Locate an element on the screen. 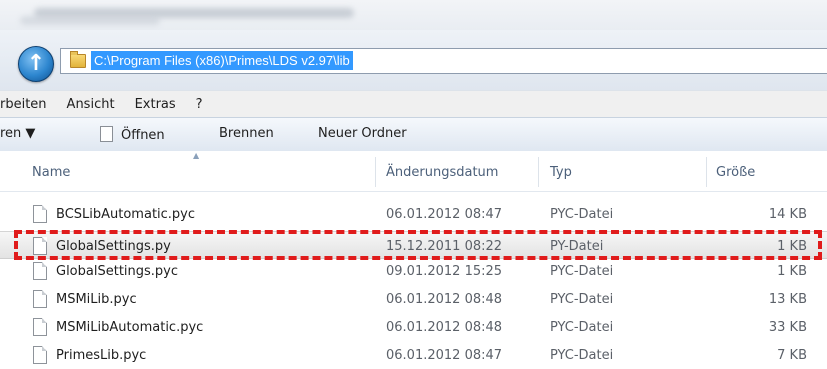 The width and height of the screenshot is (827, 369). document-icon is located at coordinates (106, 134).